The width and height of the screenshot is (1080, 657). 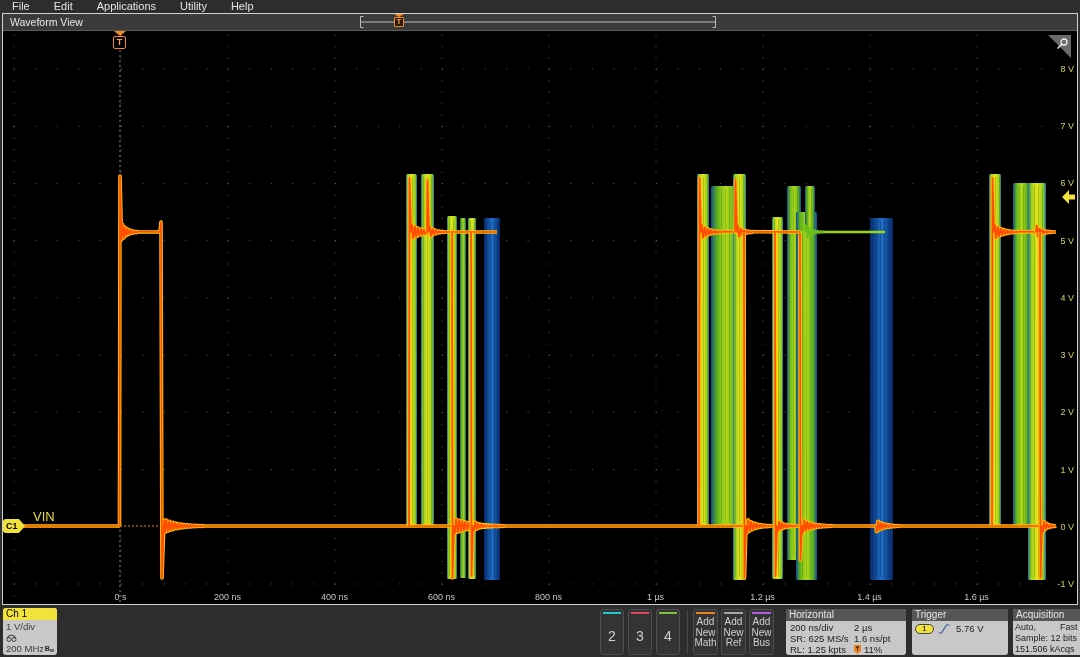 What do you see at coordinates (873, 649) in the screenshot?
I see `trigger-position: 11%` at bounding box center [873, 649].